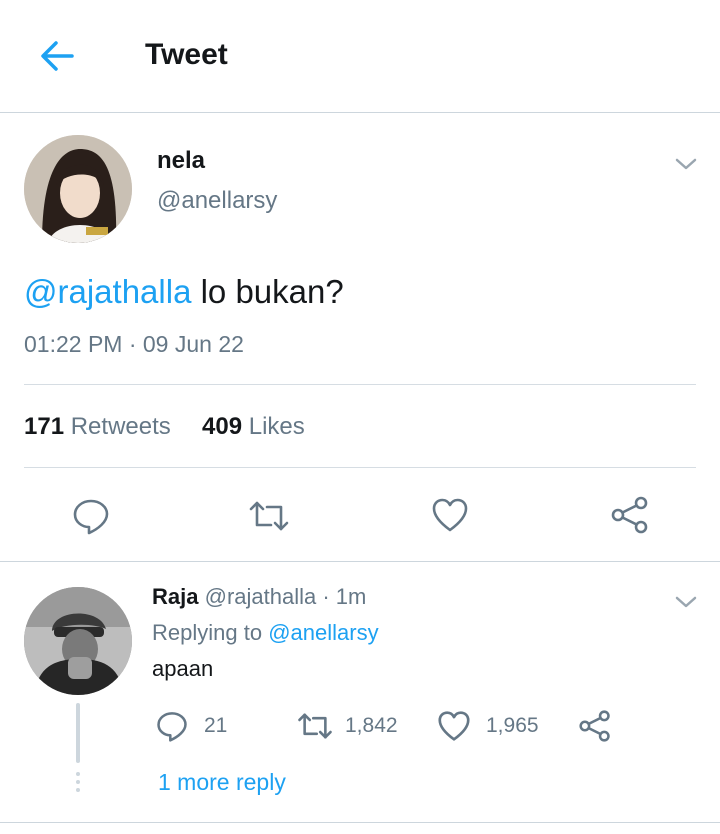 The image size is (720, 834). Describe the element at coordinates (120, 426) in the screenshot. I see `retweets-label: Retweets` at that location.